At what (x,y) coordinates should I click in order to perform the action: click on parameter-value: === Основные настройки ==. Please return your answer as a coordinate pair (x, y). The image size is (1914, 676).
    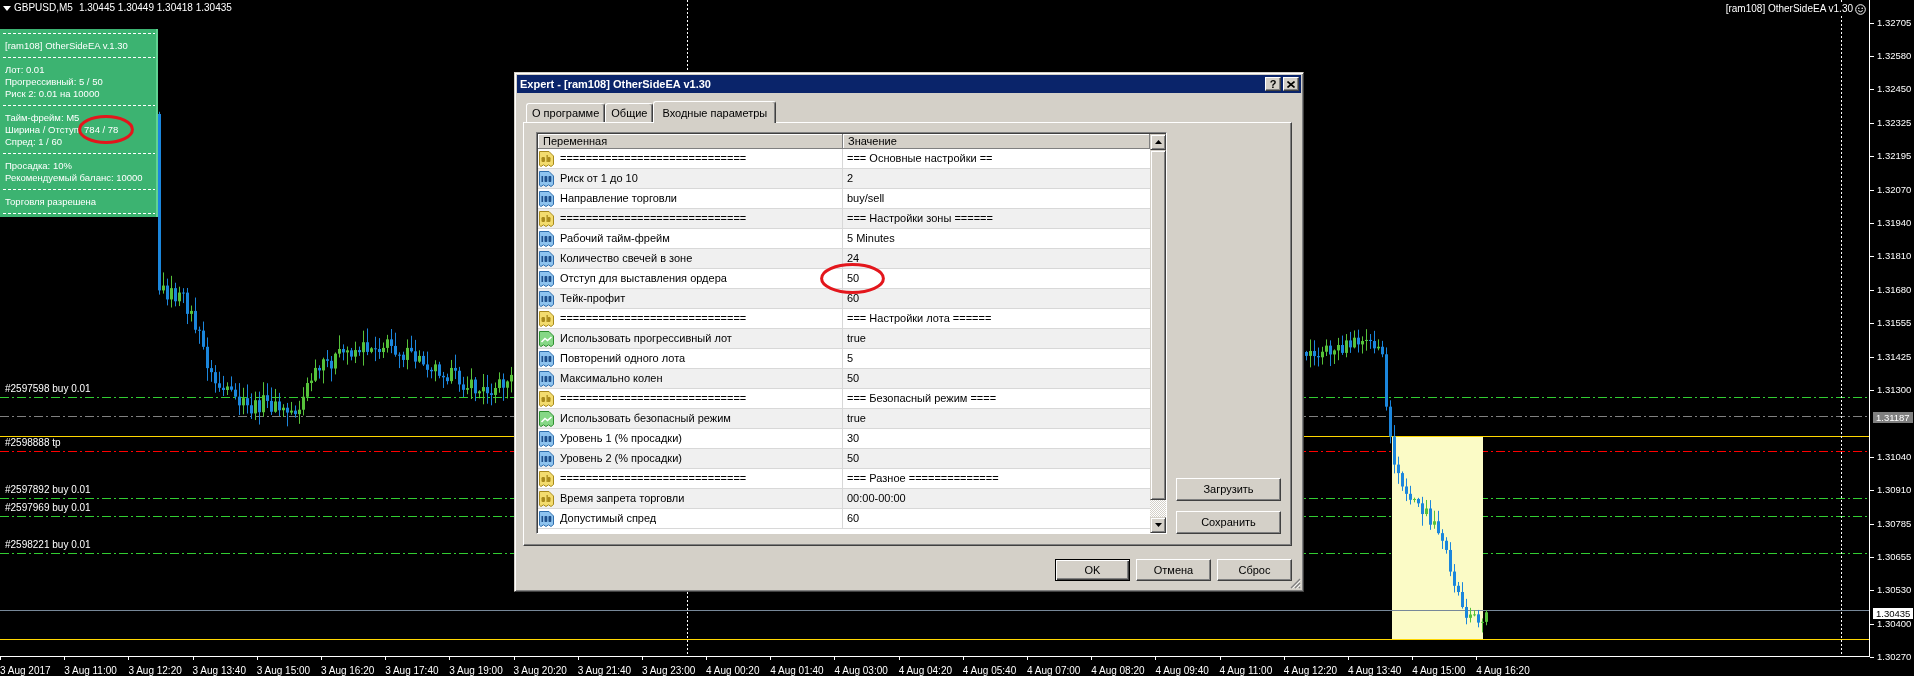
    Looking at the image, I should click on (920, 158).